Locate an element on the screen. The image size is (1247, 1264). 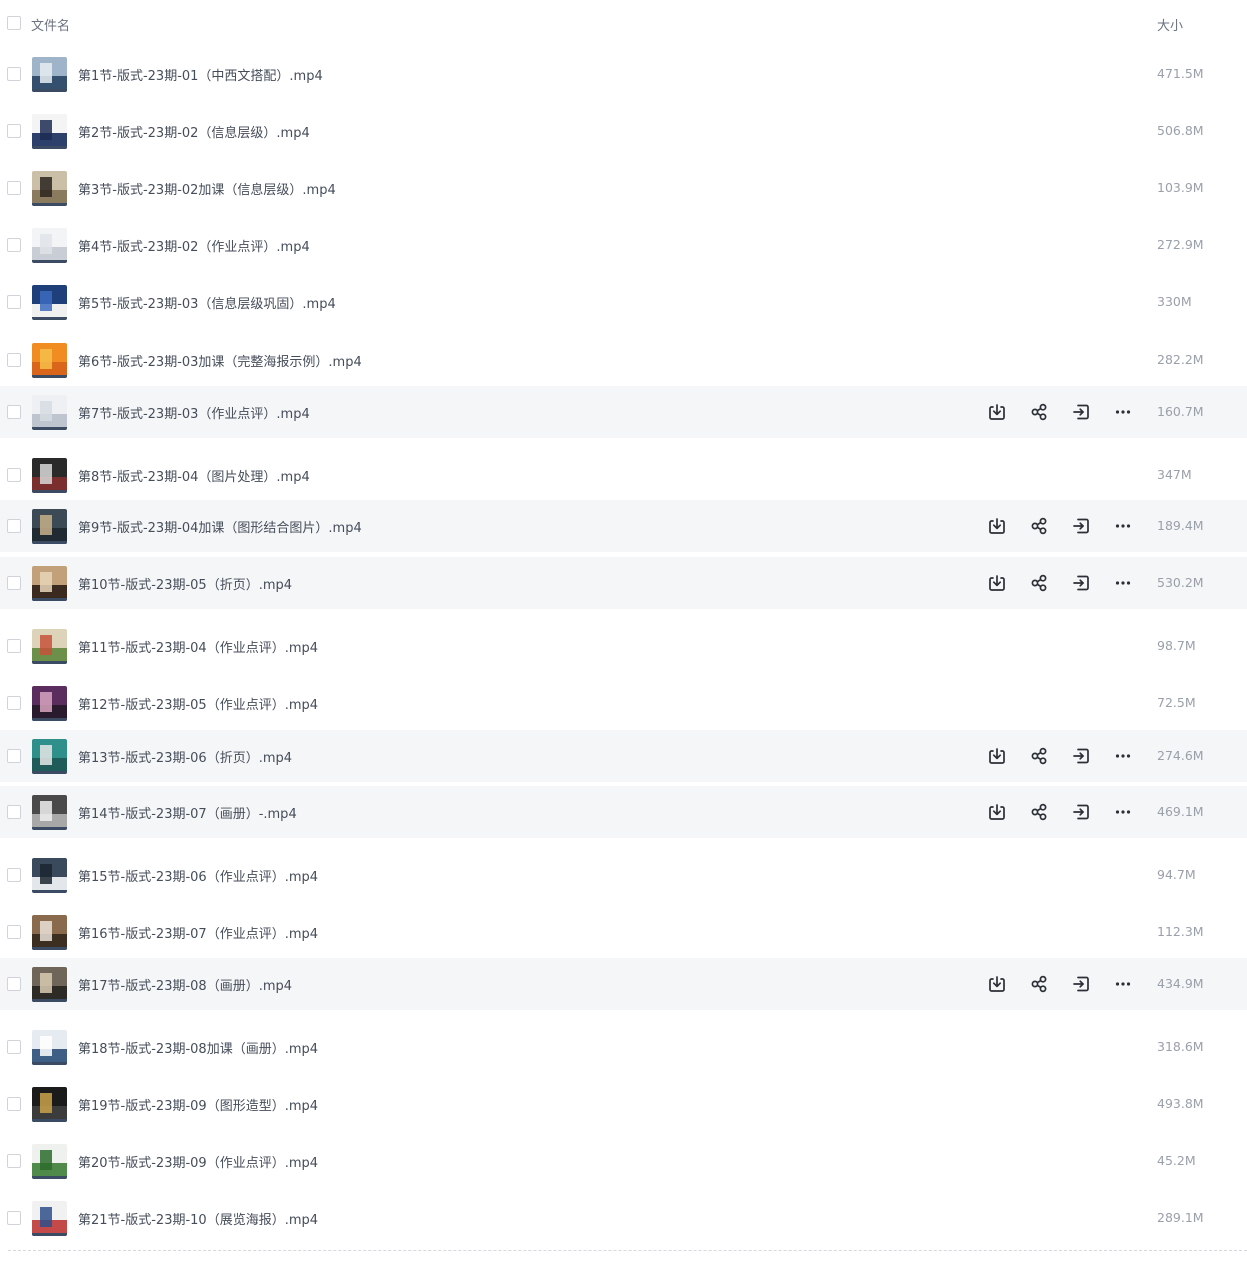
file-name: 第17节-版式-23期-08（画册）.mp4 is located at coordinates (185, 984).